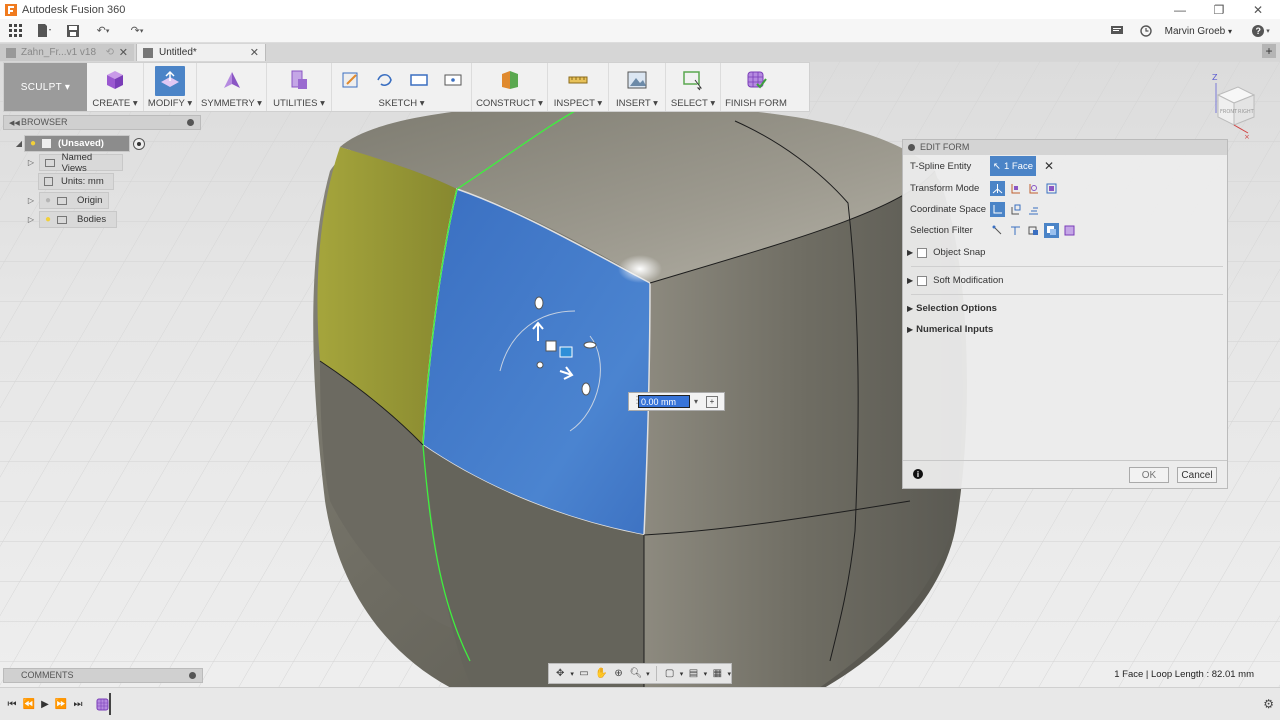 The width and height of the screenshot is (1280, 720). Describe the element at coordinates (997, 230) in the screenshot. I see `vertex-filter-icon` at that location.